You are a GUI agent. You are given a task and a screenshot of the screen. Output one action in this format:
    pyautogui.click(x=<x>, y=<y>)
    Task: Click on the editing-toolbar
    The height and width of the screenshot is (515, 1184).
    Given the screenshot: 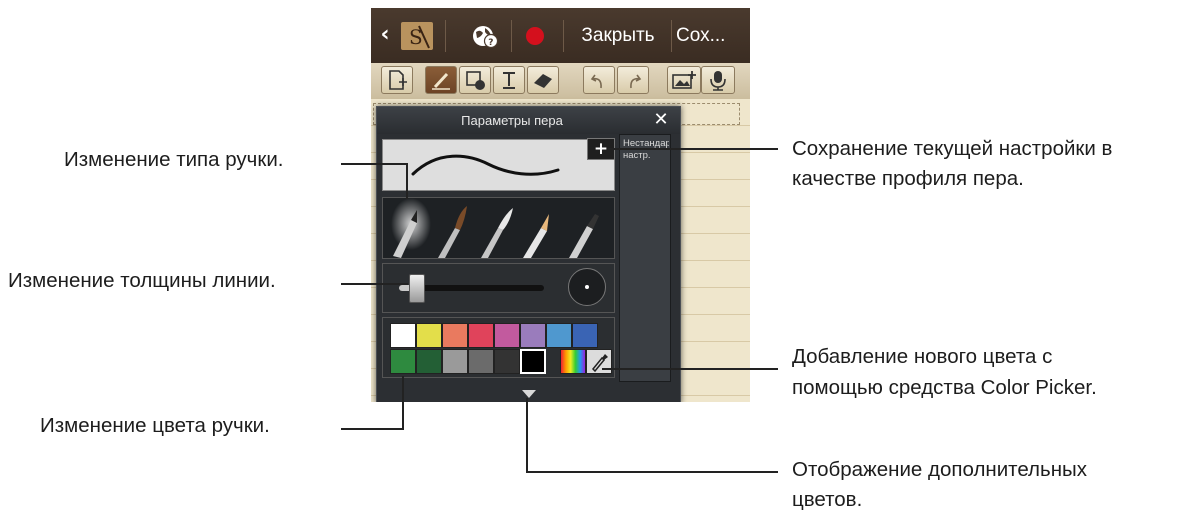 What is the action you would take?
    pyautogui.click(x=560, y=81)
    